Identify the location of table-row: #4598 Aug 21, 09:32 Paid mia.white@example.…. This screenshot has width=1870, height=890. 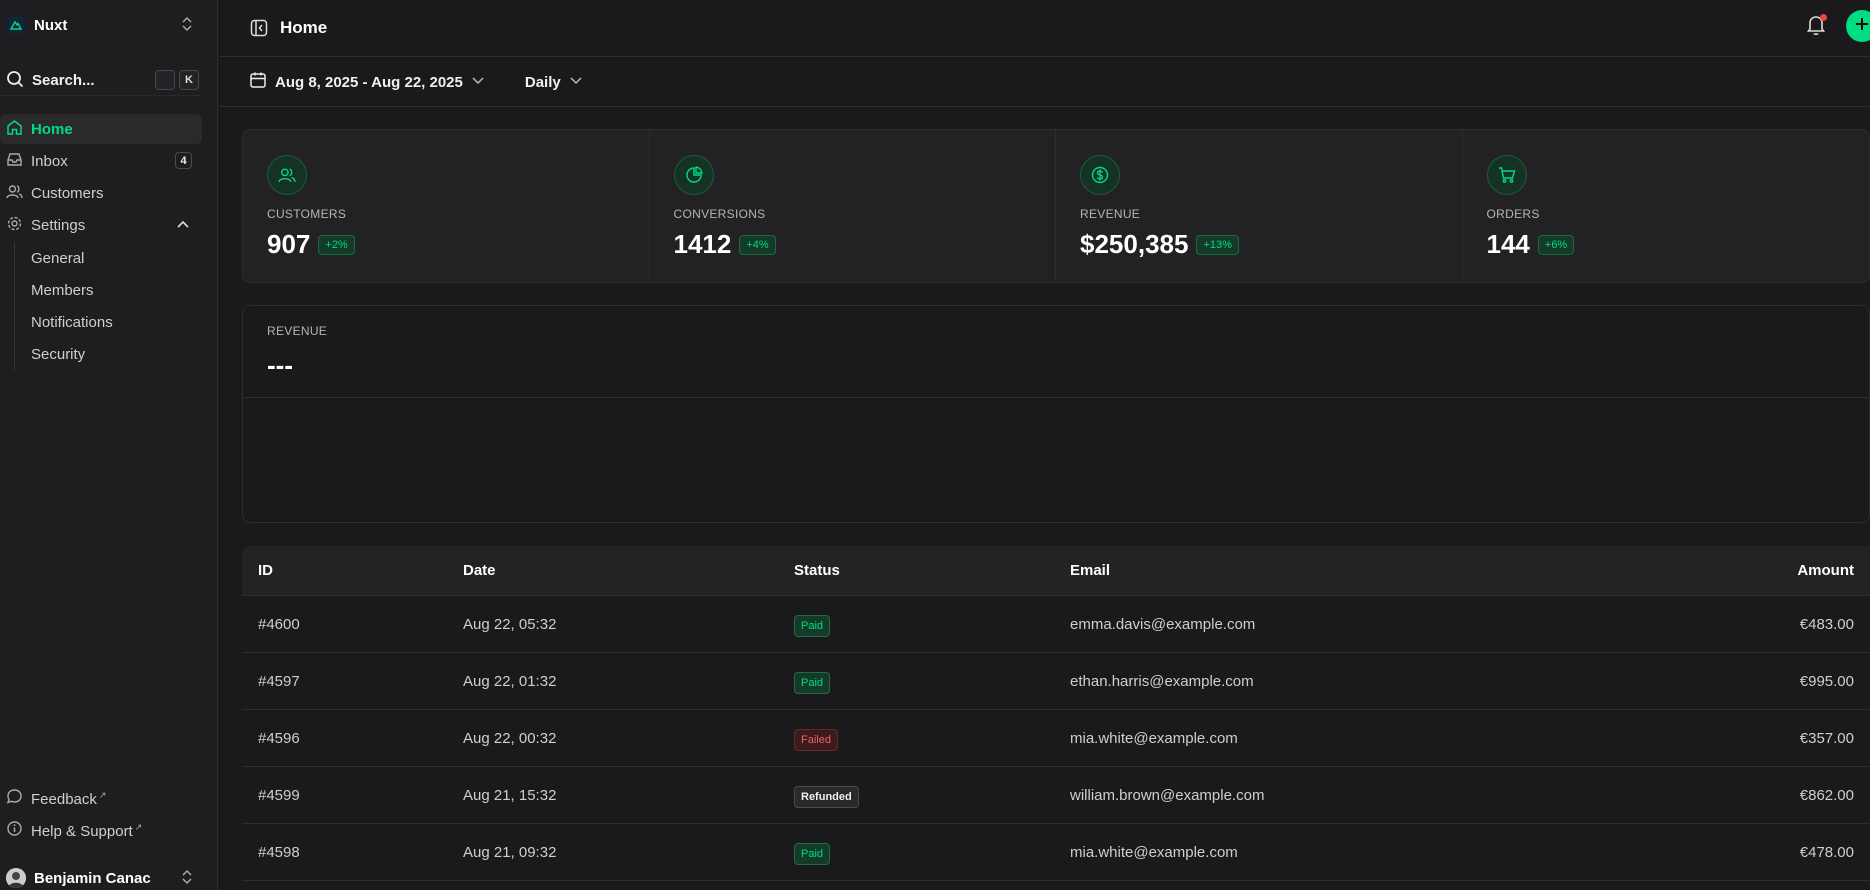
(1056, 852).